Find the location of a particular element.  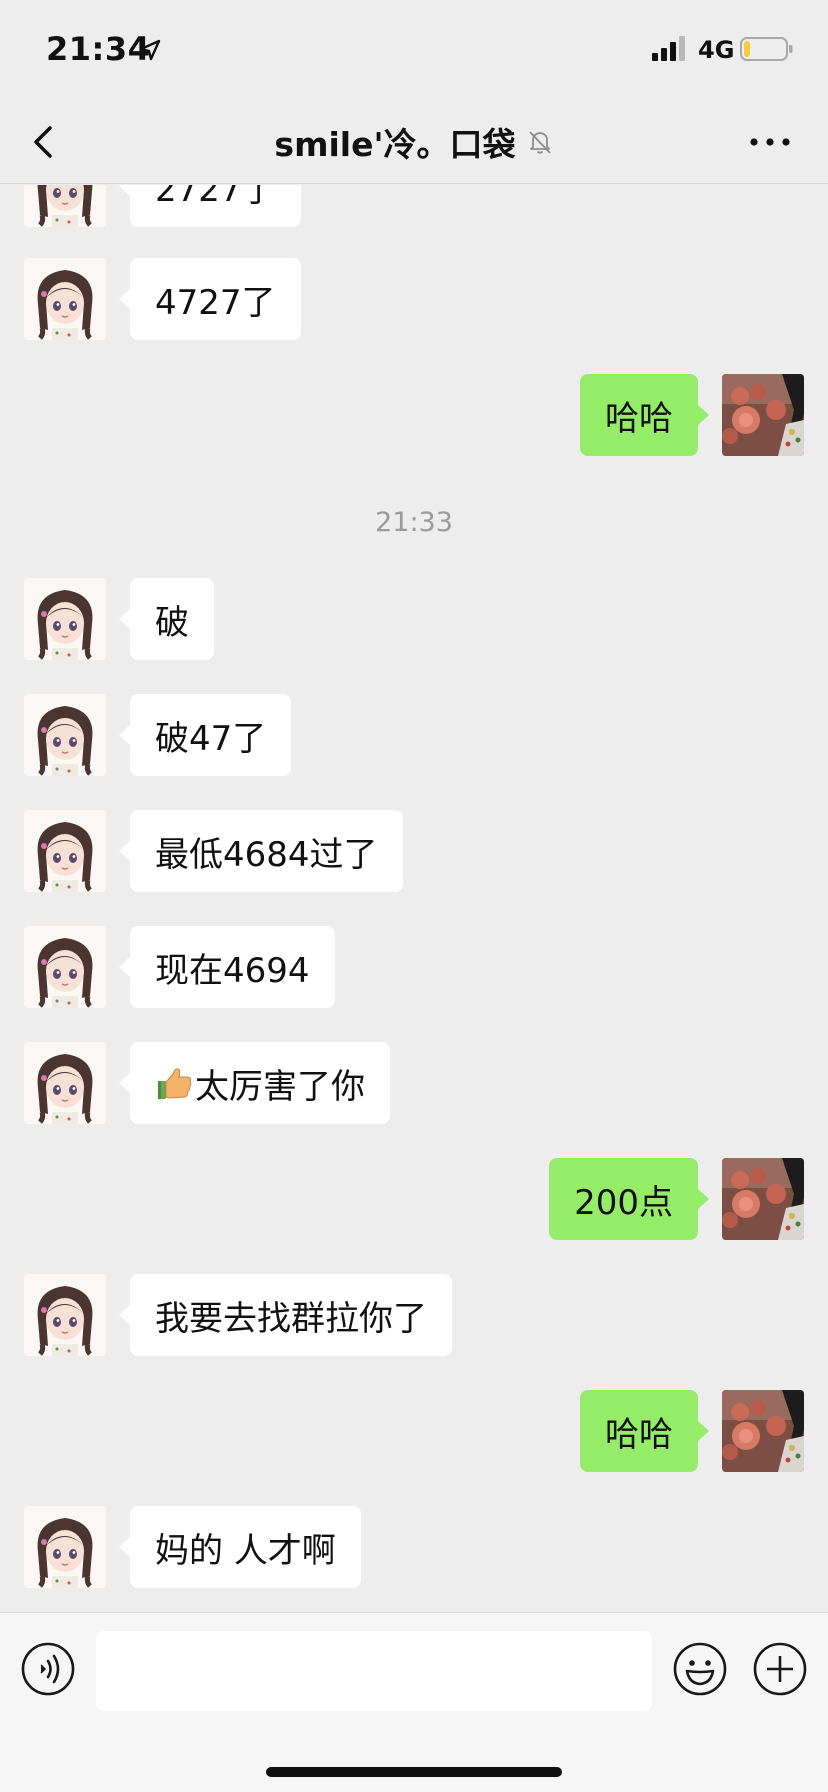

network-label: 4G is located at coordinates (716, 50).